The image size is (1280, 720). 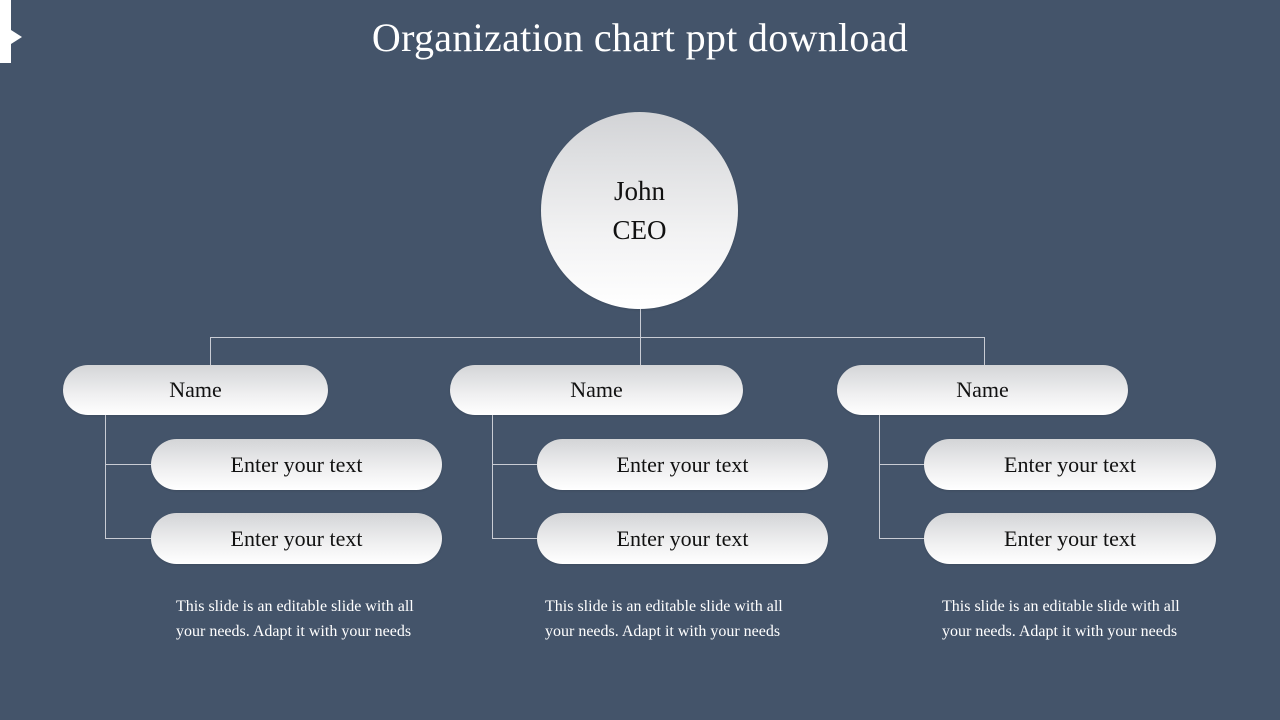 I want to click on page-title: Organization chart ppt download, so click(x=640, y=37).